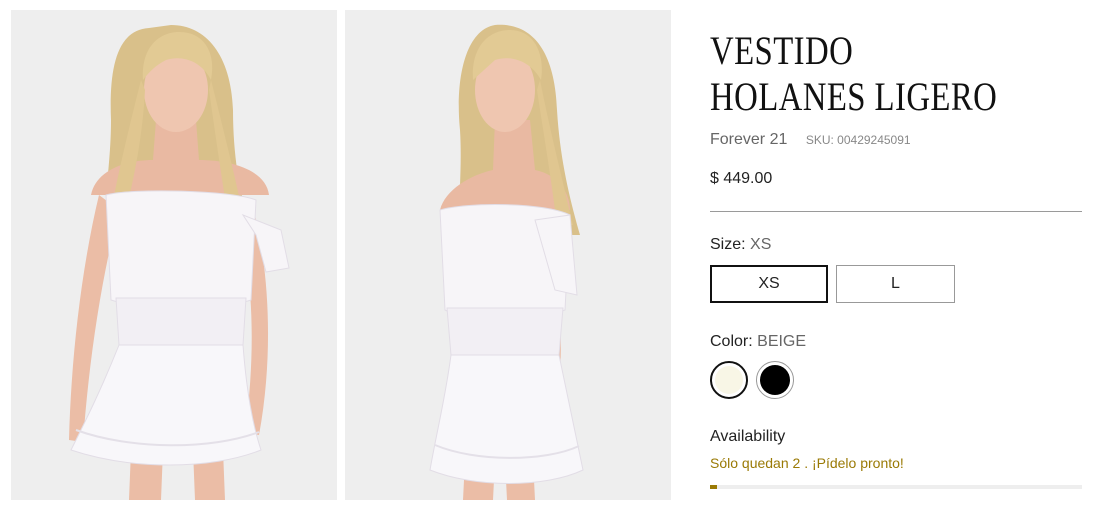  Describe the element at coordinates (748, 139) in the screenshot. I see `brand-name: Forever 21` at that location.